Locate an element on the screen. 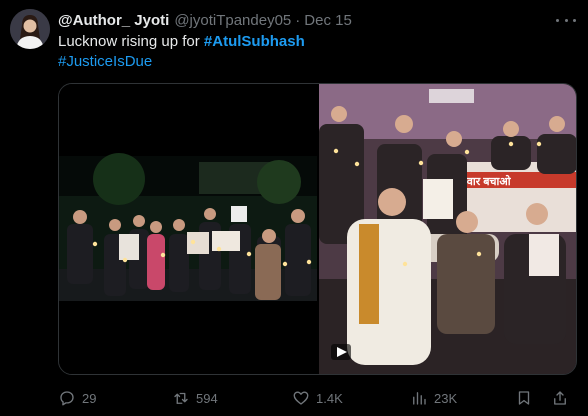 The width and height of the screenshot is (588, 416). reply-icon is located at coordinates (67, 398).